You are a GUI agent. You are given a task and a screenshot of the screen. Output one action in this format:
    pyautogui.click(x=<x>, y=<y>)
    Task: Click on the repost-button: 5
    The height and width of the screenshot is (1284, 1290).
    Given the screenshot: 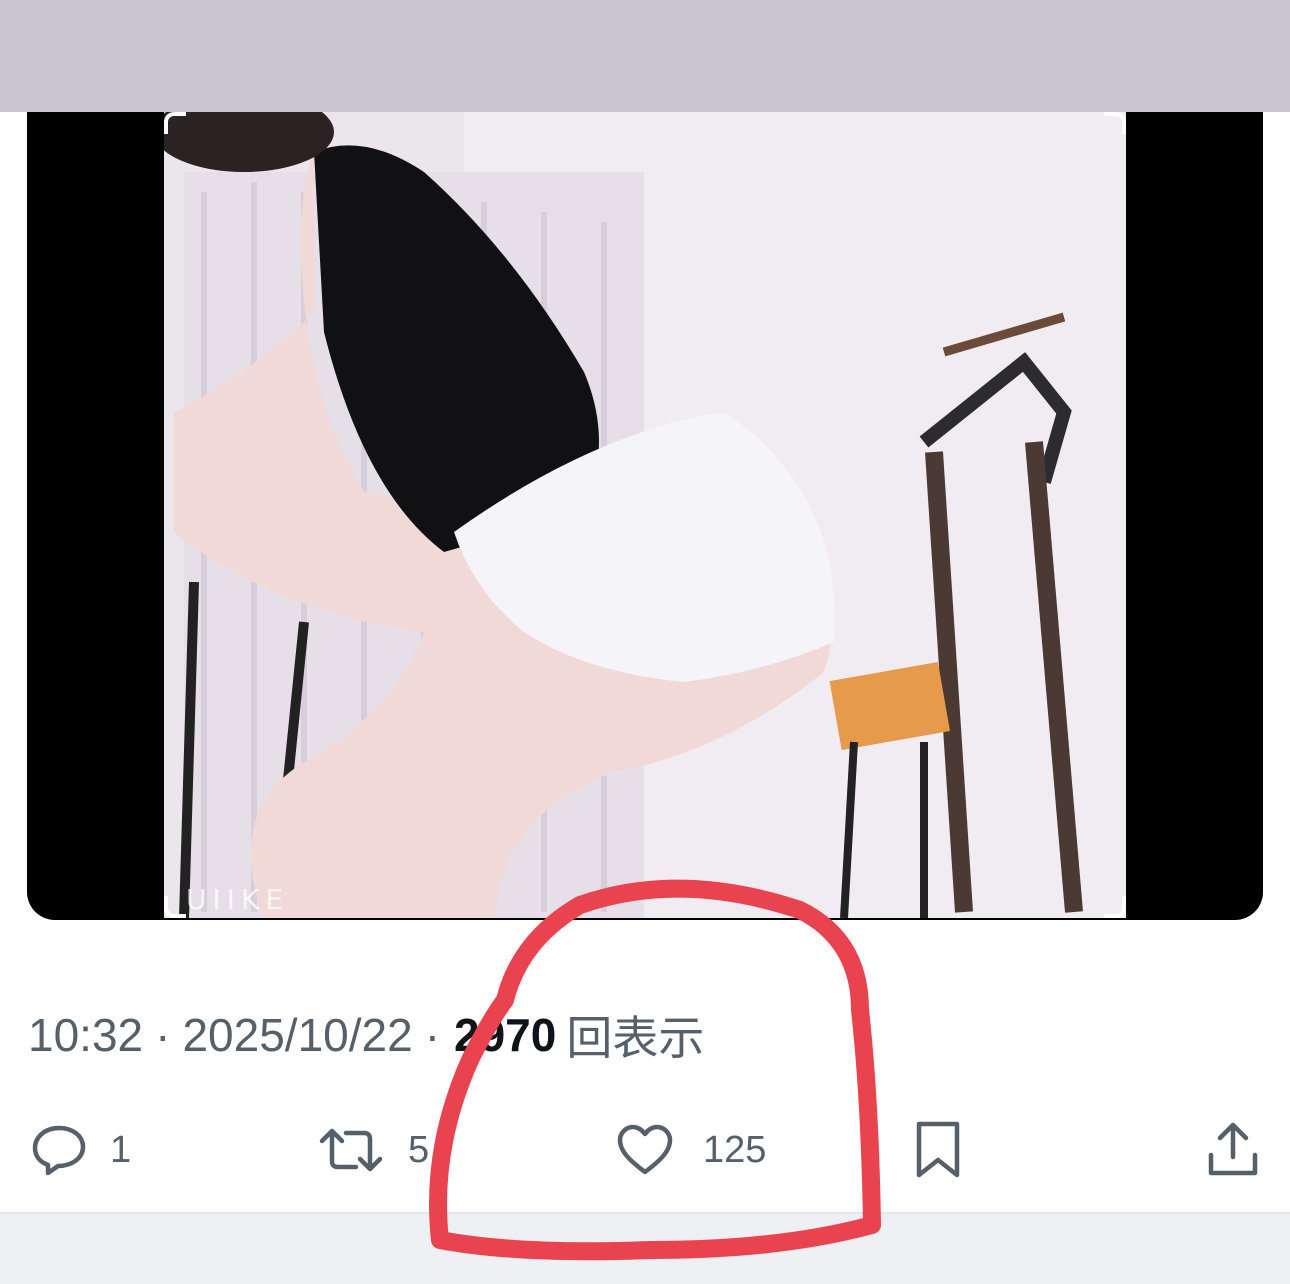 What is the action you would take?
    pyautogui.click(x=373, y=1150)
    